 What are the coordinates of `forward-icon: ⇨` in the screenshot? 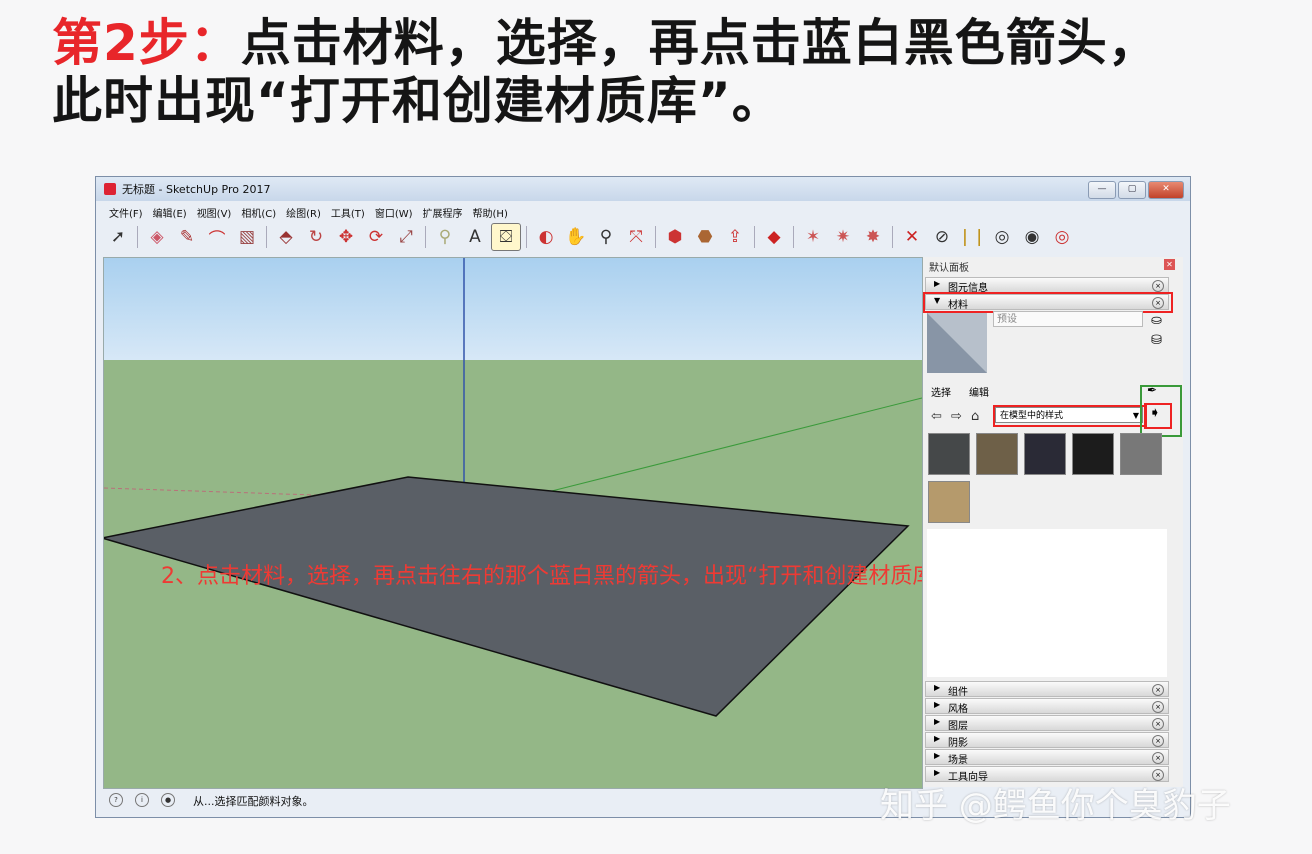 It's located at (956, 416).